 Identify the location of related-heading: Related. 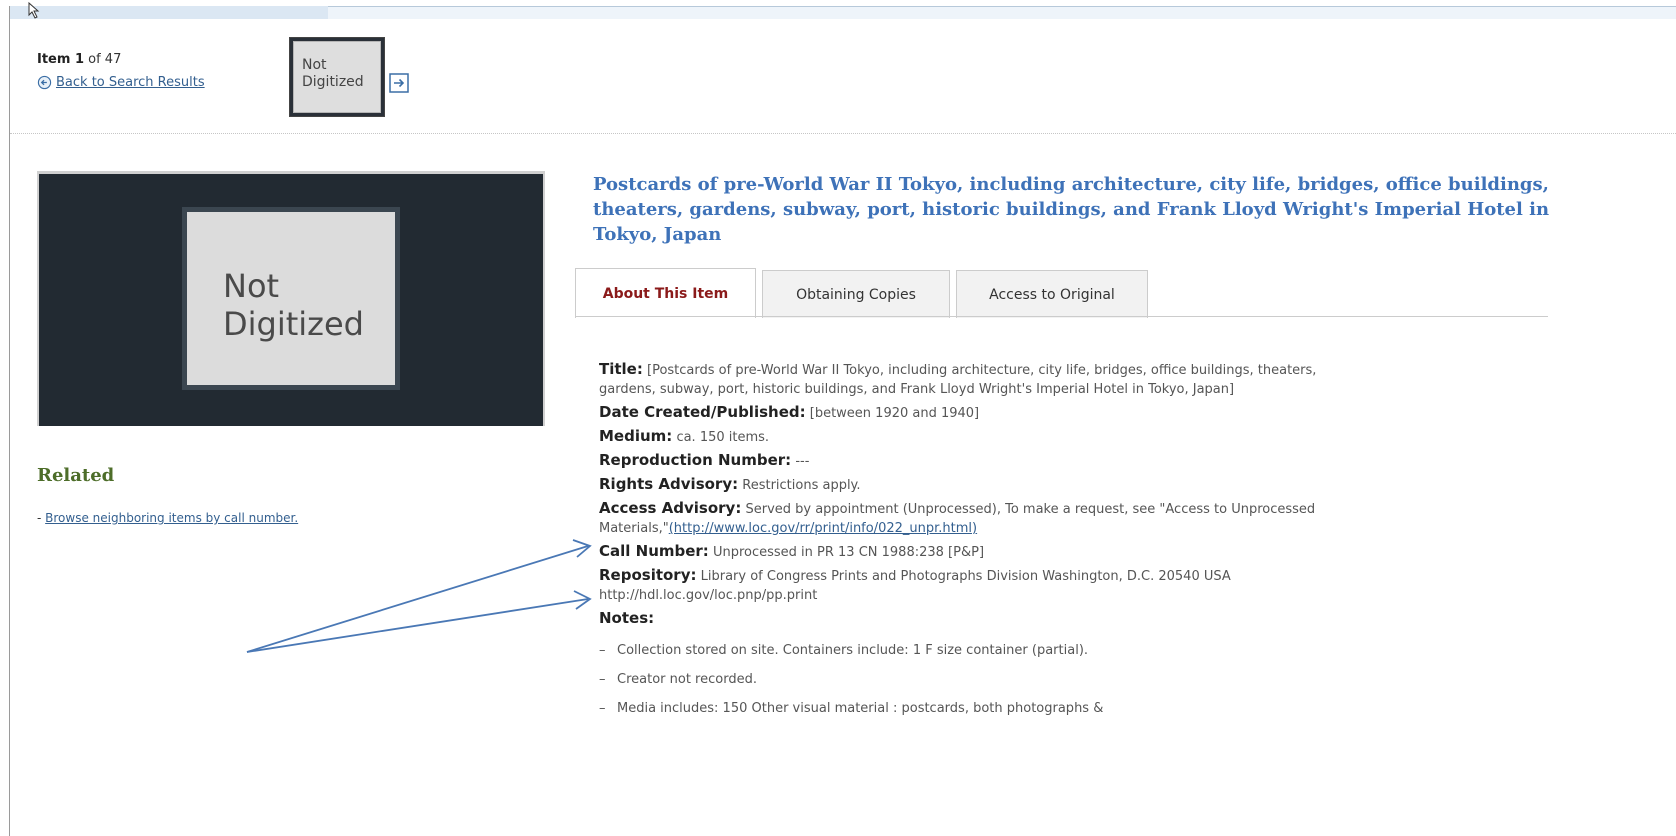
(76, 475).